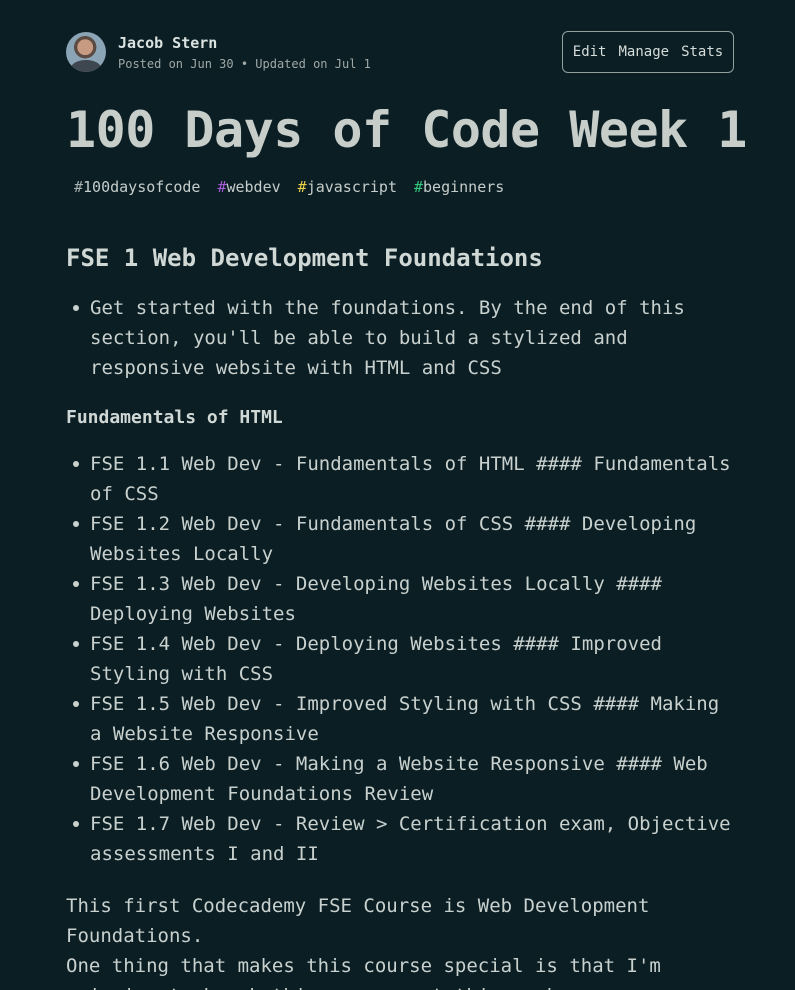 This screenshot has height=990, width=795. I want to click on post-meta: Posted on Jun 30 • Updated on Jul 1, so click(244, 63).